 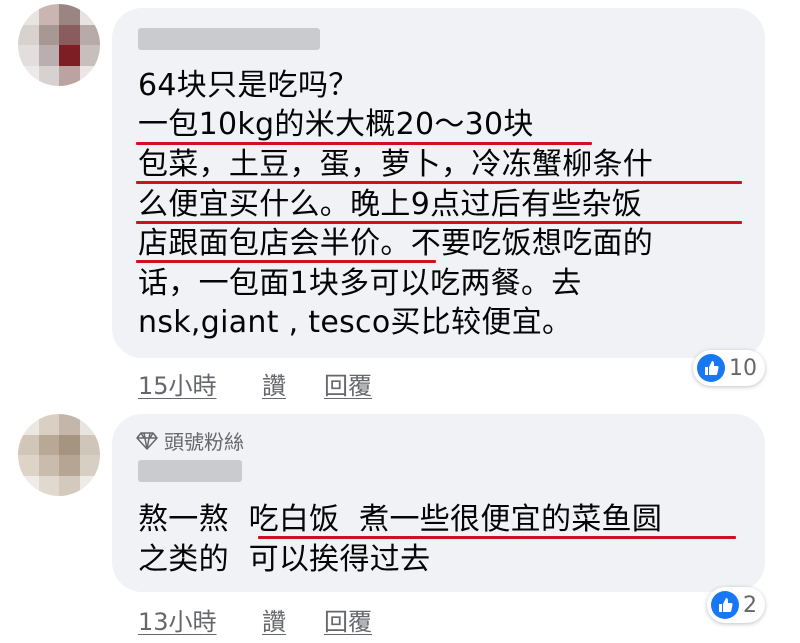 I want to click on comment-line: 64块只是吃吗？, so click(x=248, y=85).